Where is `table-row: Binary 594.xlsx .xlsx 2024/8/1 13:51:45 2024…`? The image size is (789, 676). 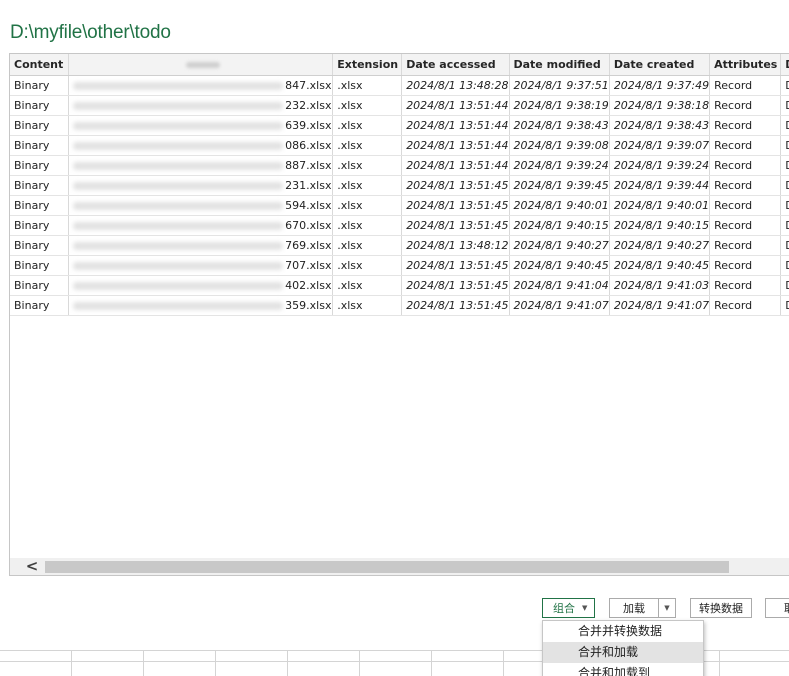 table-row: Binary 594.xlsx .xlsx 2024/8/1 13:51:45 2024… is located at coordinates (399, 205).